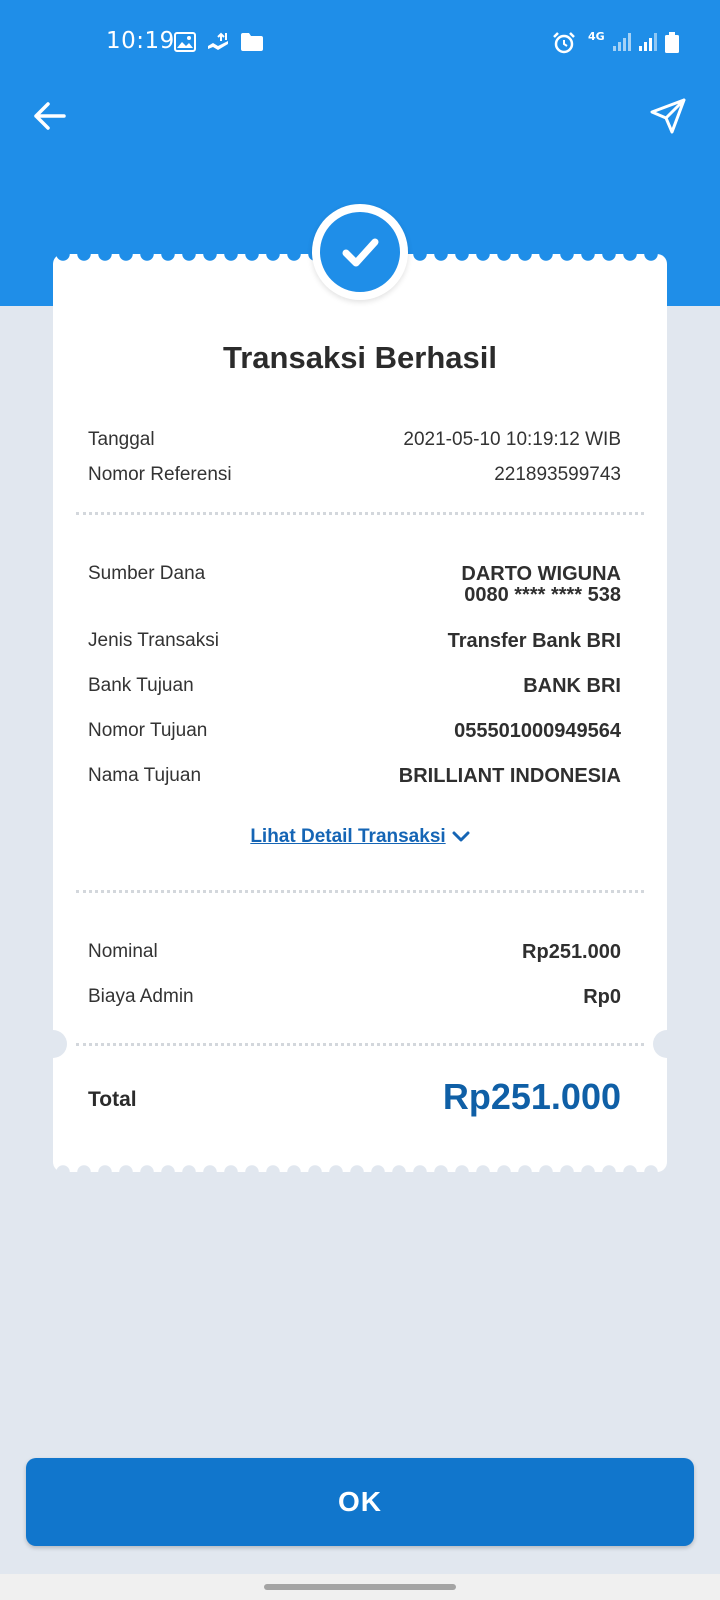 The height and width of the screenshot is (1600, 720). What do you see at coordinates (667, 1044) in the screenshot?
I see `receipt-notch-right` at bounding box center [667, 1044].